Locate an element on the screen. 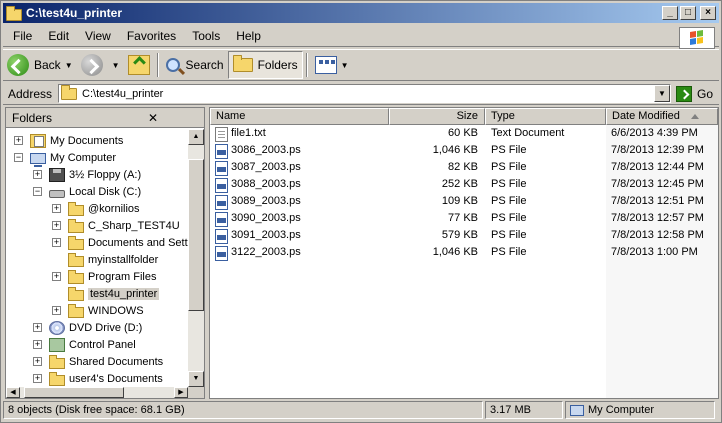 This screenshot has width=722, height=423. views-dropdown-icon: ▼ is located at coordinates (345, 65).